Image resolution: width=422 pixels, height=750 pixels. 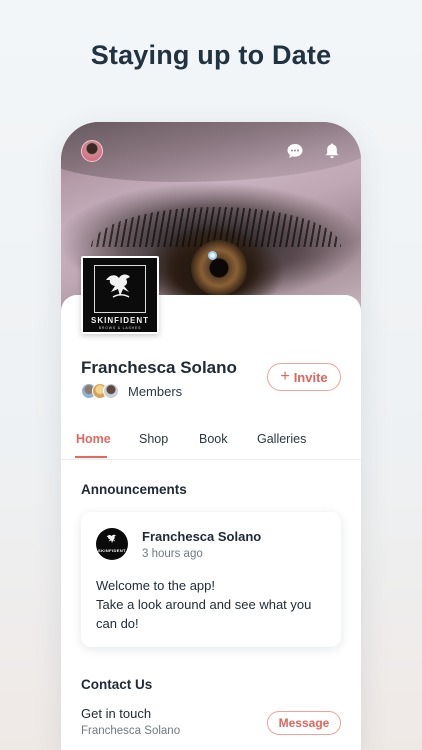 What do you see at coordinates (332, 151) in the screenshot?
I see `bell-icon` at bounding box center [332, 151].